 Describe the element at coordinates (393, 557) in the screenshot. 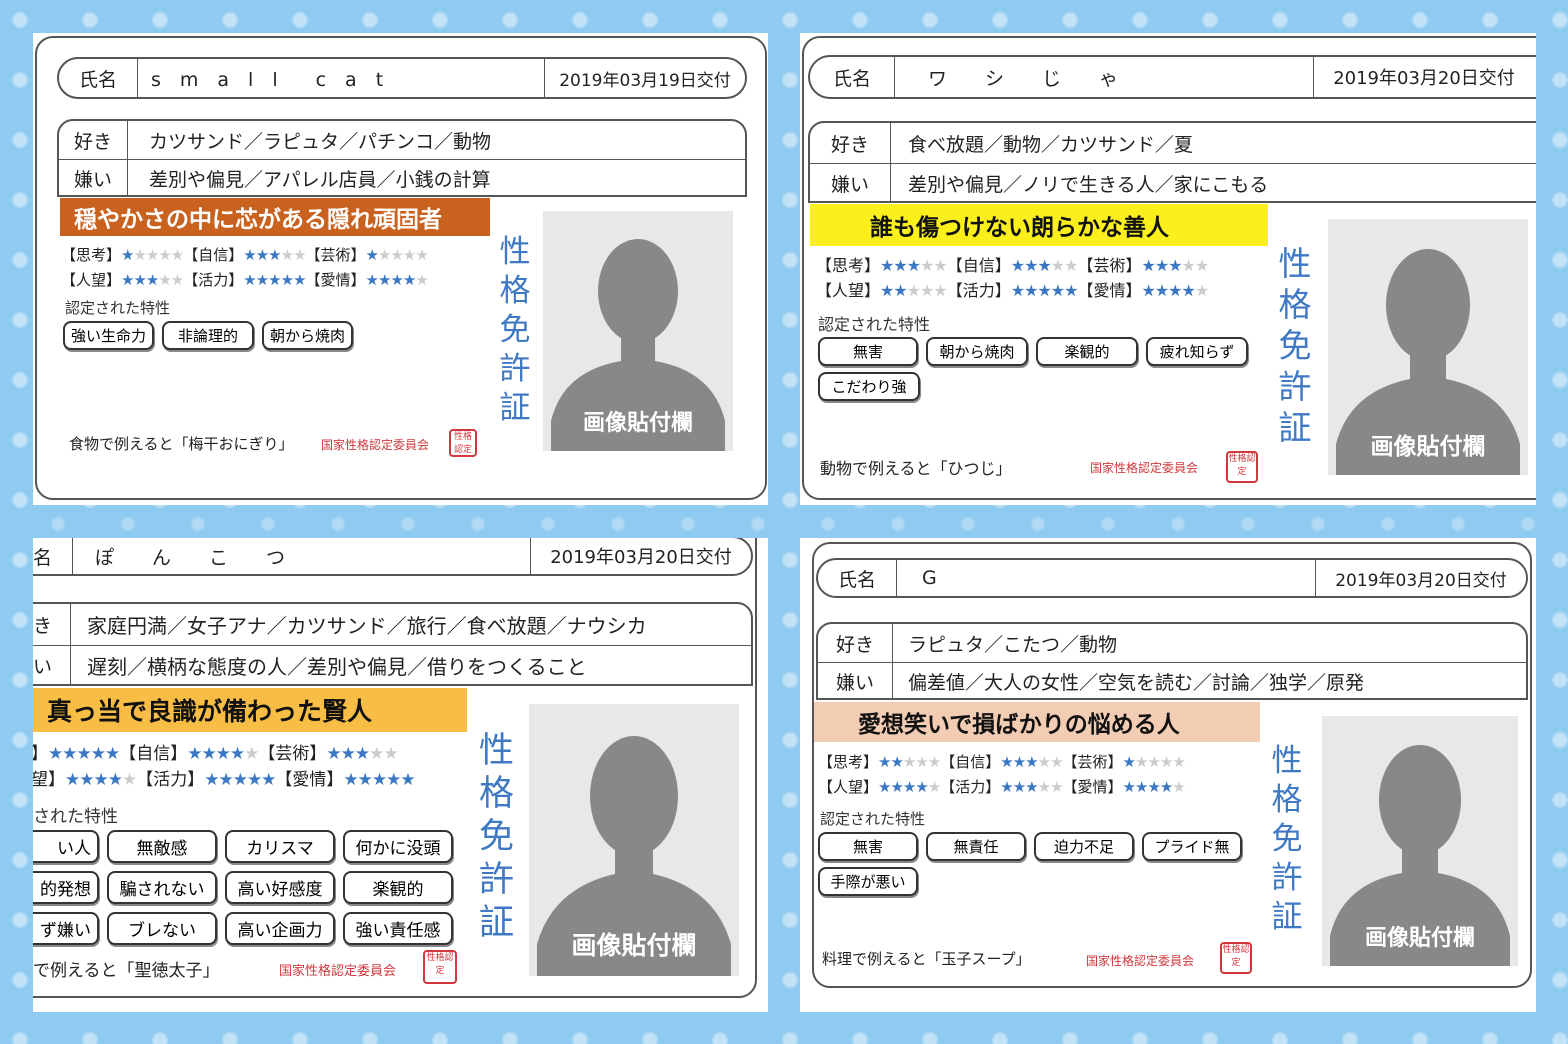

I see `name-row: 名 ぽ ん こ つ 2019年03月20日交付` at that location.